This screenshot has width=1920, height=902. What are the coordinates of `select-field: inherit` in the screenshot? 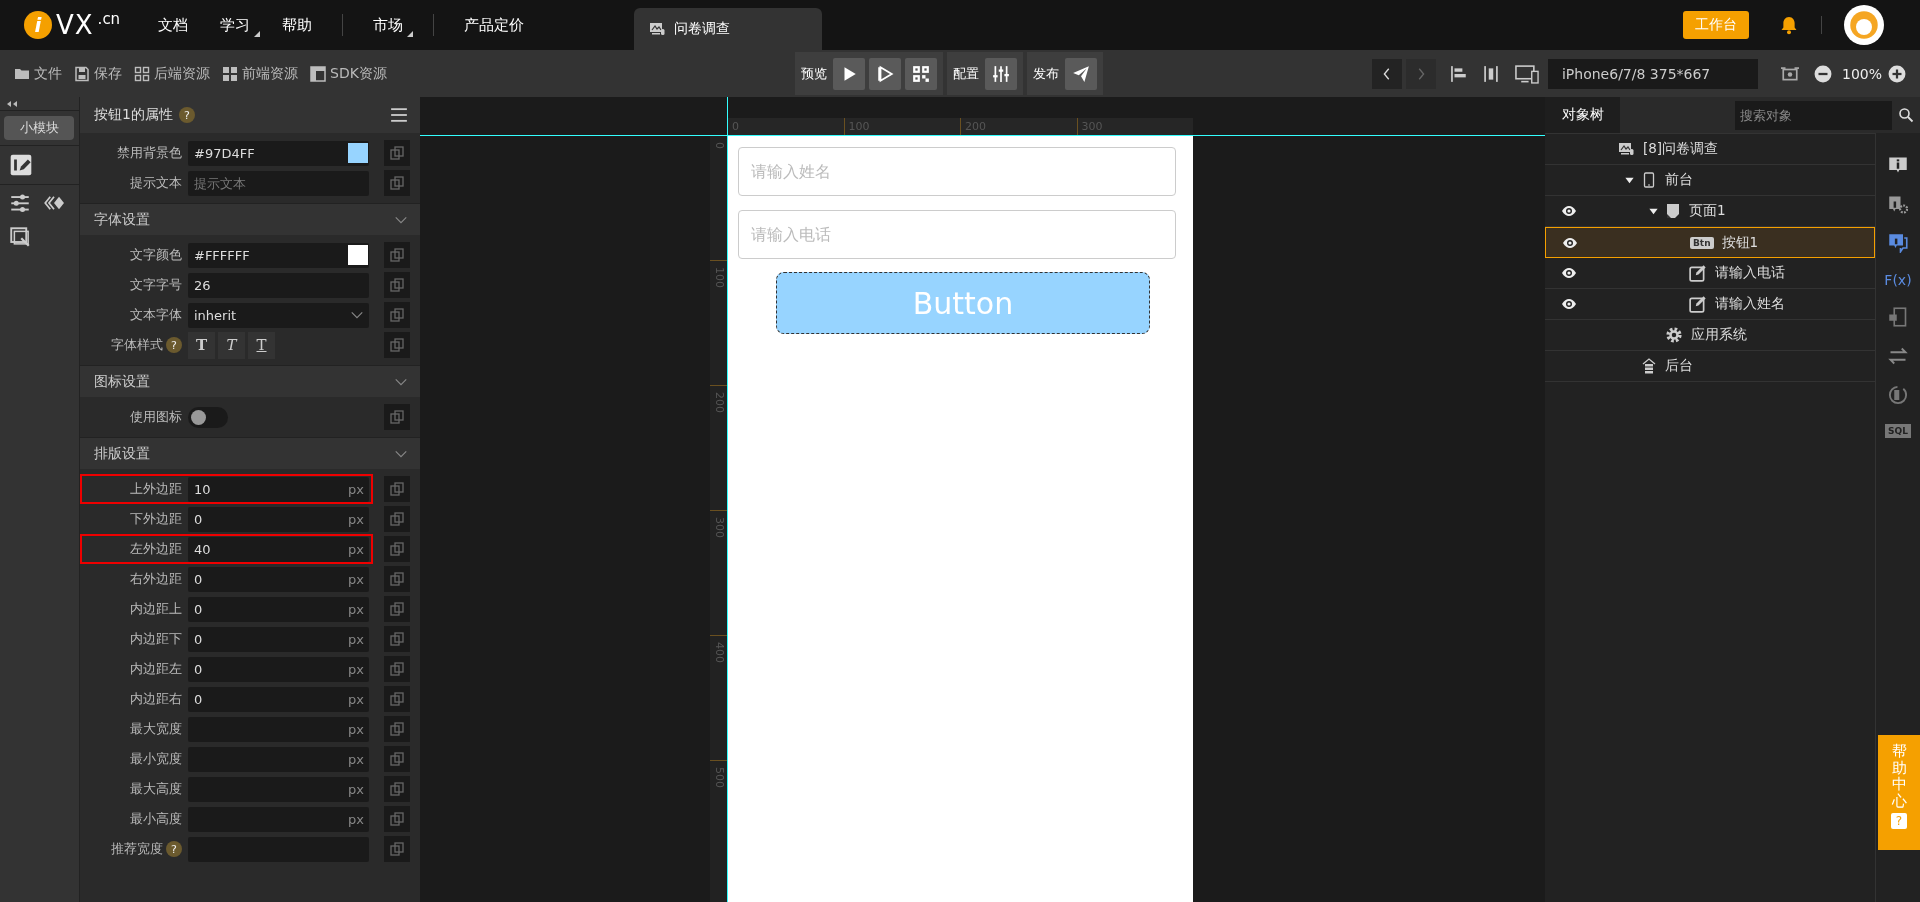 It's located at (278, 315).